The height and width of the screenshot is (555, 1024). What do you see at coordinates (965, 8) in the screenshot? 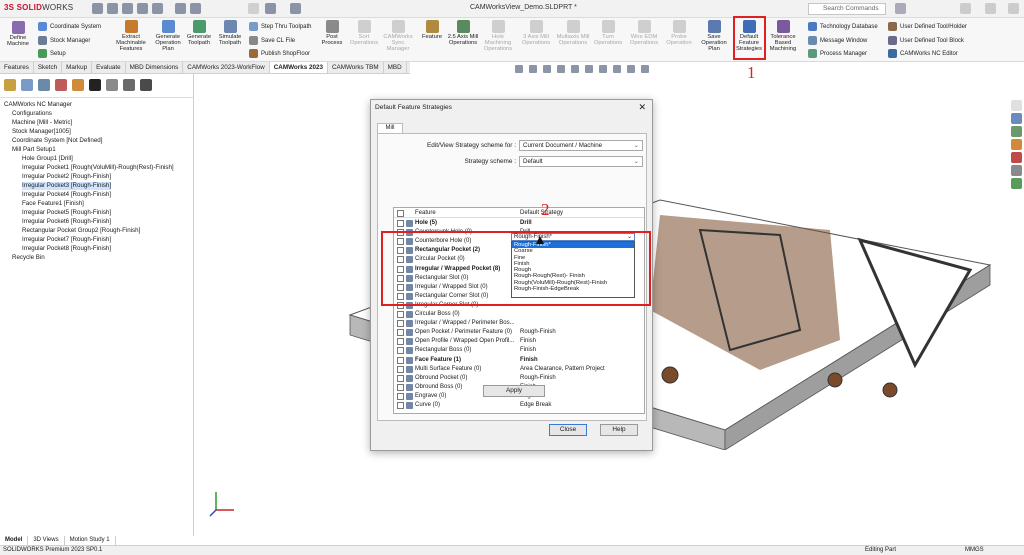
I see `minimize-icon` at bounding box center [965, 8].